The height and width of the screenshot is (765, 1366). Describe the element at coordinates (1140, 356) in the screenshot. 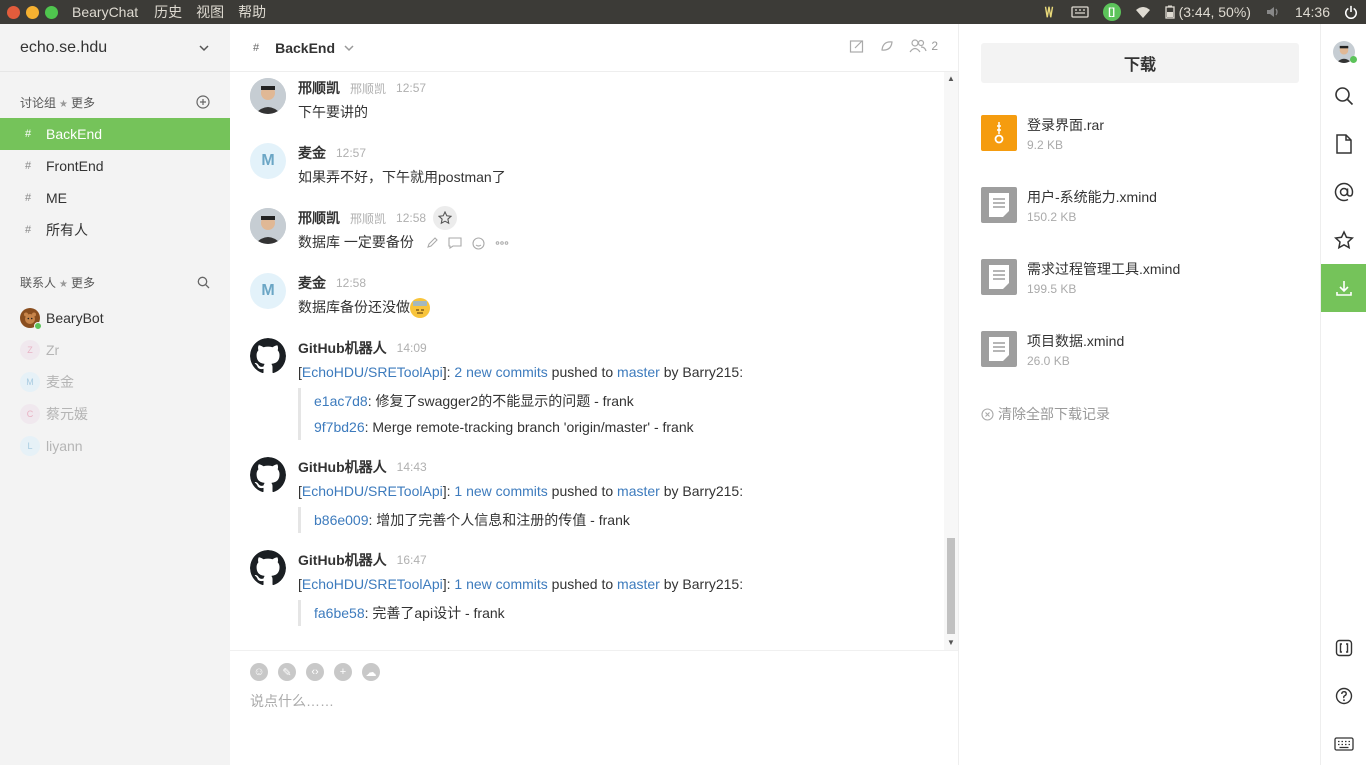

I see `download-item: 项目数据.xmind 26.0 KB` at that location.